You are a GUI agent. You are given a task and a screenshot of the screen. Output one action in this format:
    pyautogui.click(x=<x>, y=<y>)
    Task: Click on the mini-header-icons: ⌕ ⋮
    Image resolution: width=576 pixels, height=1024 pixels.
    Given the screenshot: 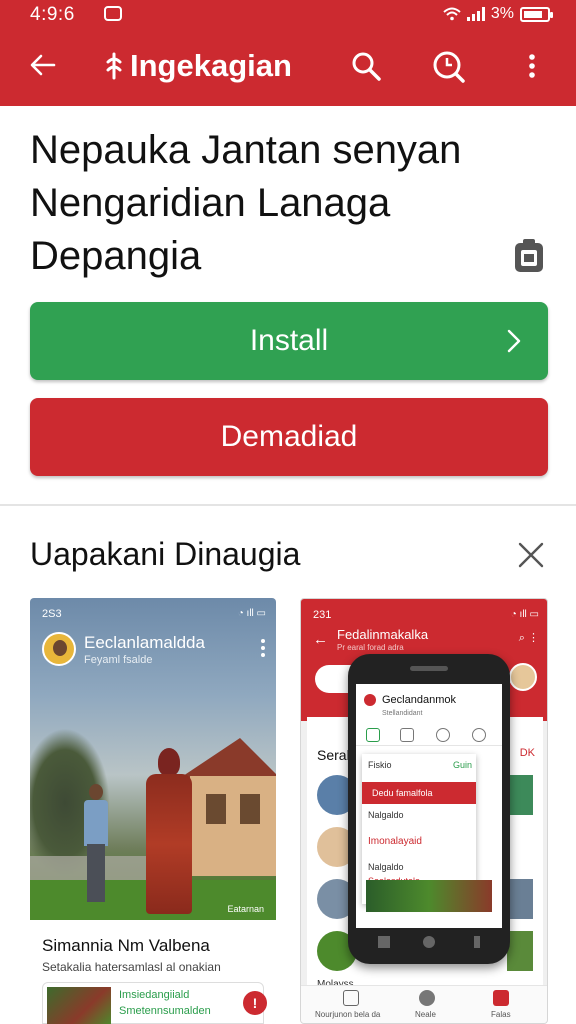 What is the action you would take?
    pyautogui.click(x=528, y=638)
    